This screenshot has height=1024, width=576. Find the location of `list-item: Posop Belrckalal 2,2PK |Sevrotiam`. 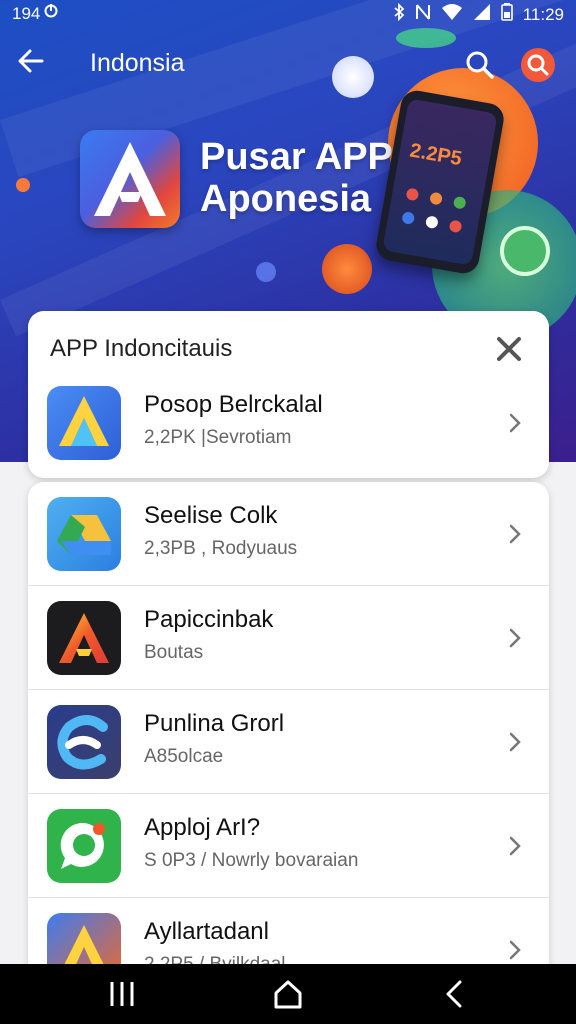

list-item: Posop Belrckalal 2,2PK |Sevrotiam is located at coordinates (288, 423).